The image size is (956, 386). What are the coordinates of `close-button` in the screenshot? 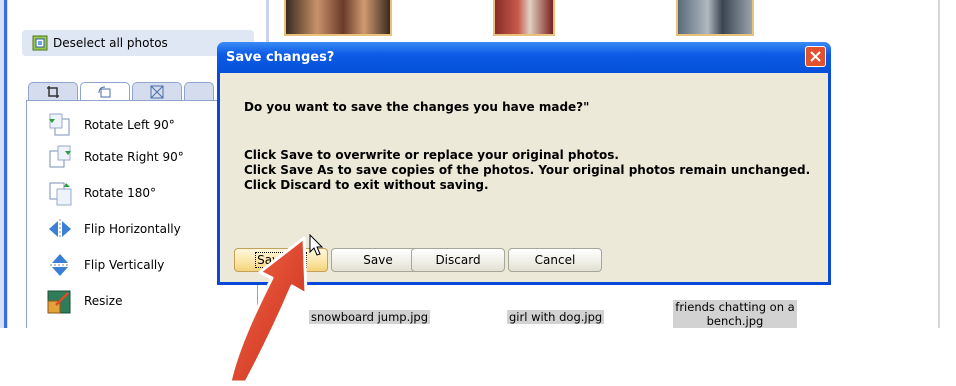 It's located at (815, 56).